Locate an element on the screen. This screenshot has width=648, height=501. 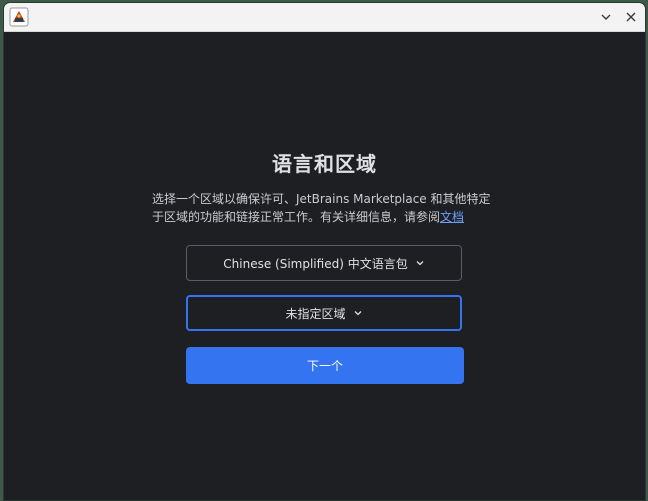
region-select: 未指定区域 is located at coordinates (324, 313).